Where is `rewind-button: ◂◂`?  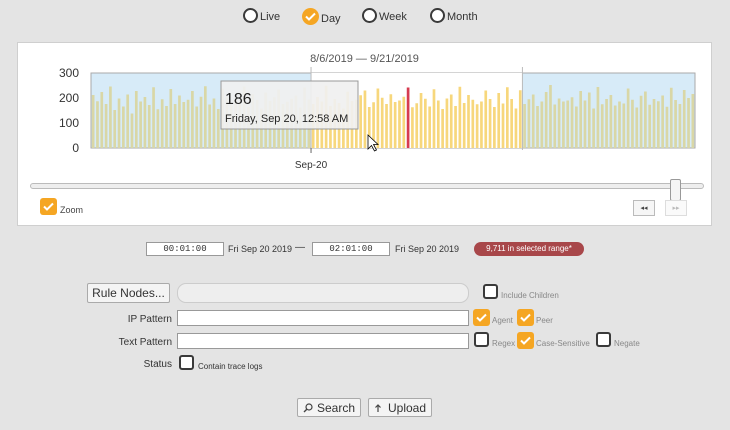 rewind-button: ◂◂ is located at coordinates (644, 208).